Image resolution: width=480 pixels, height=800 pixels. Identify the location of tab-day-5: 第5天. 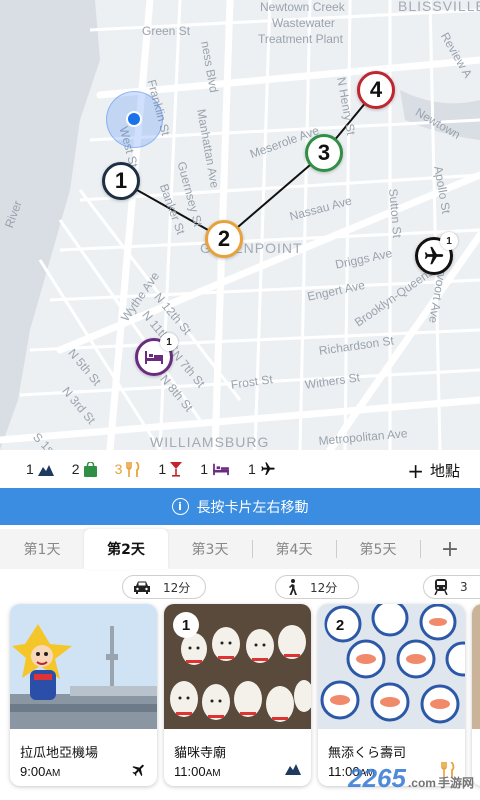
(378, 549).